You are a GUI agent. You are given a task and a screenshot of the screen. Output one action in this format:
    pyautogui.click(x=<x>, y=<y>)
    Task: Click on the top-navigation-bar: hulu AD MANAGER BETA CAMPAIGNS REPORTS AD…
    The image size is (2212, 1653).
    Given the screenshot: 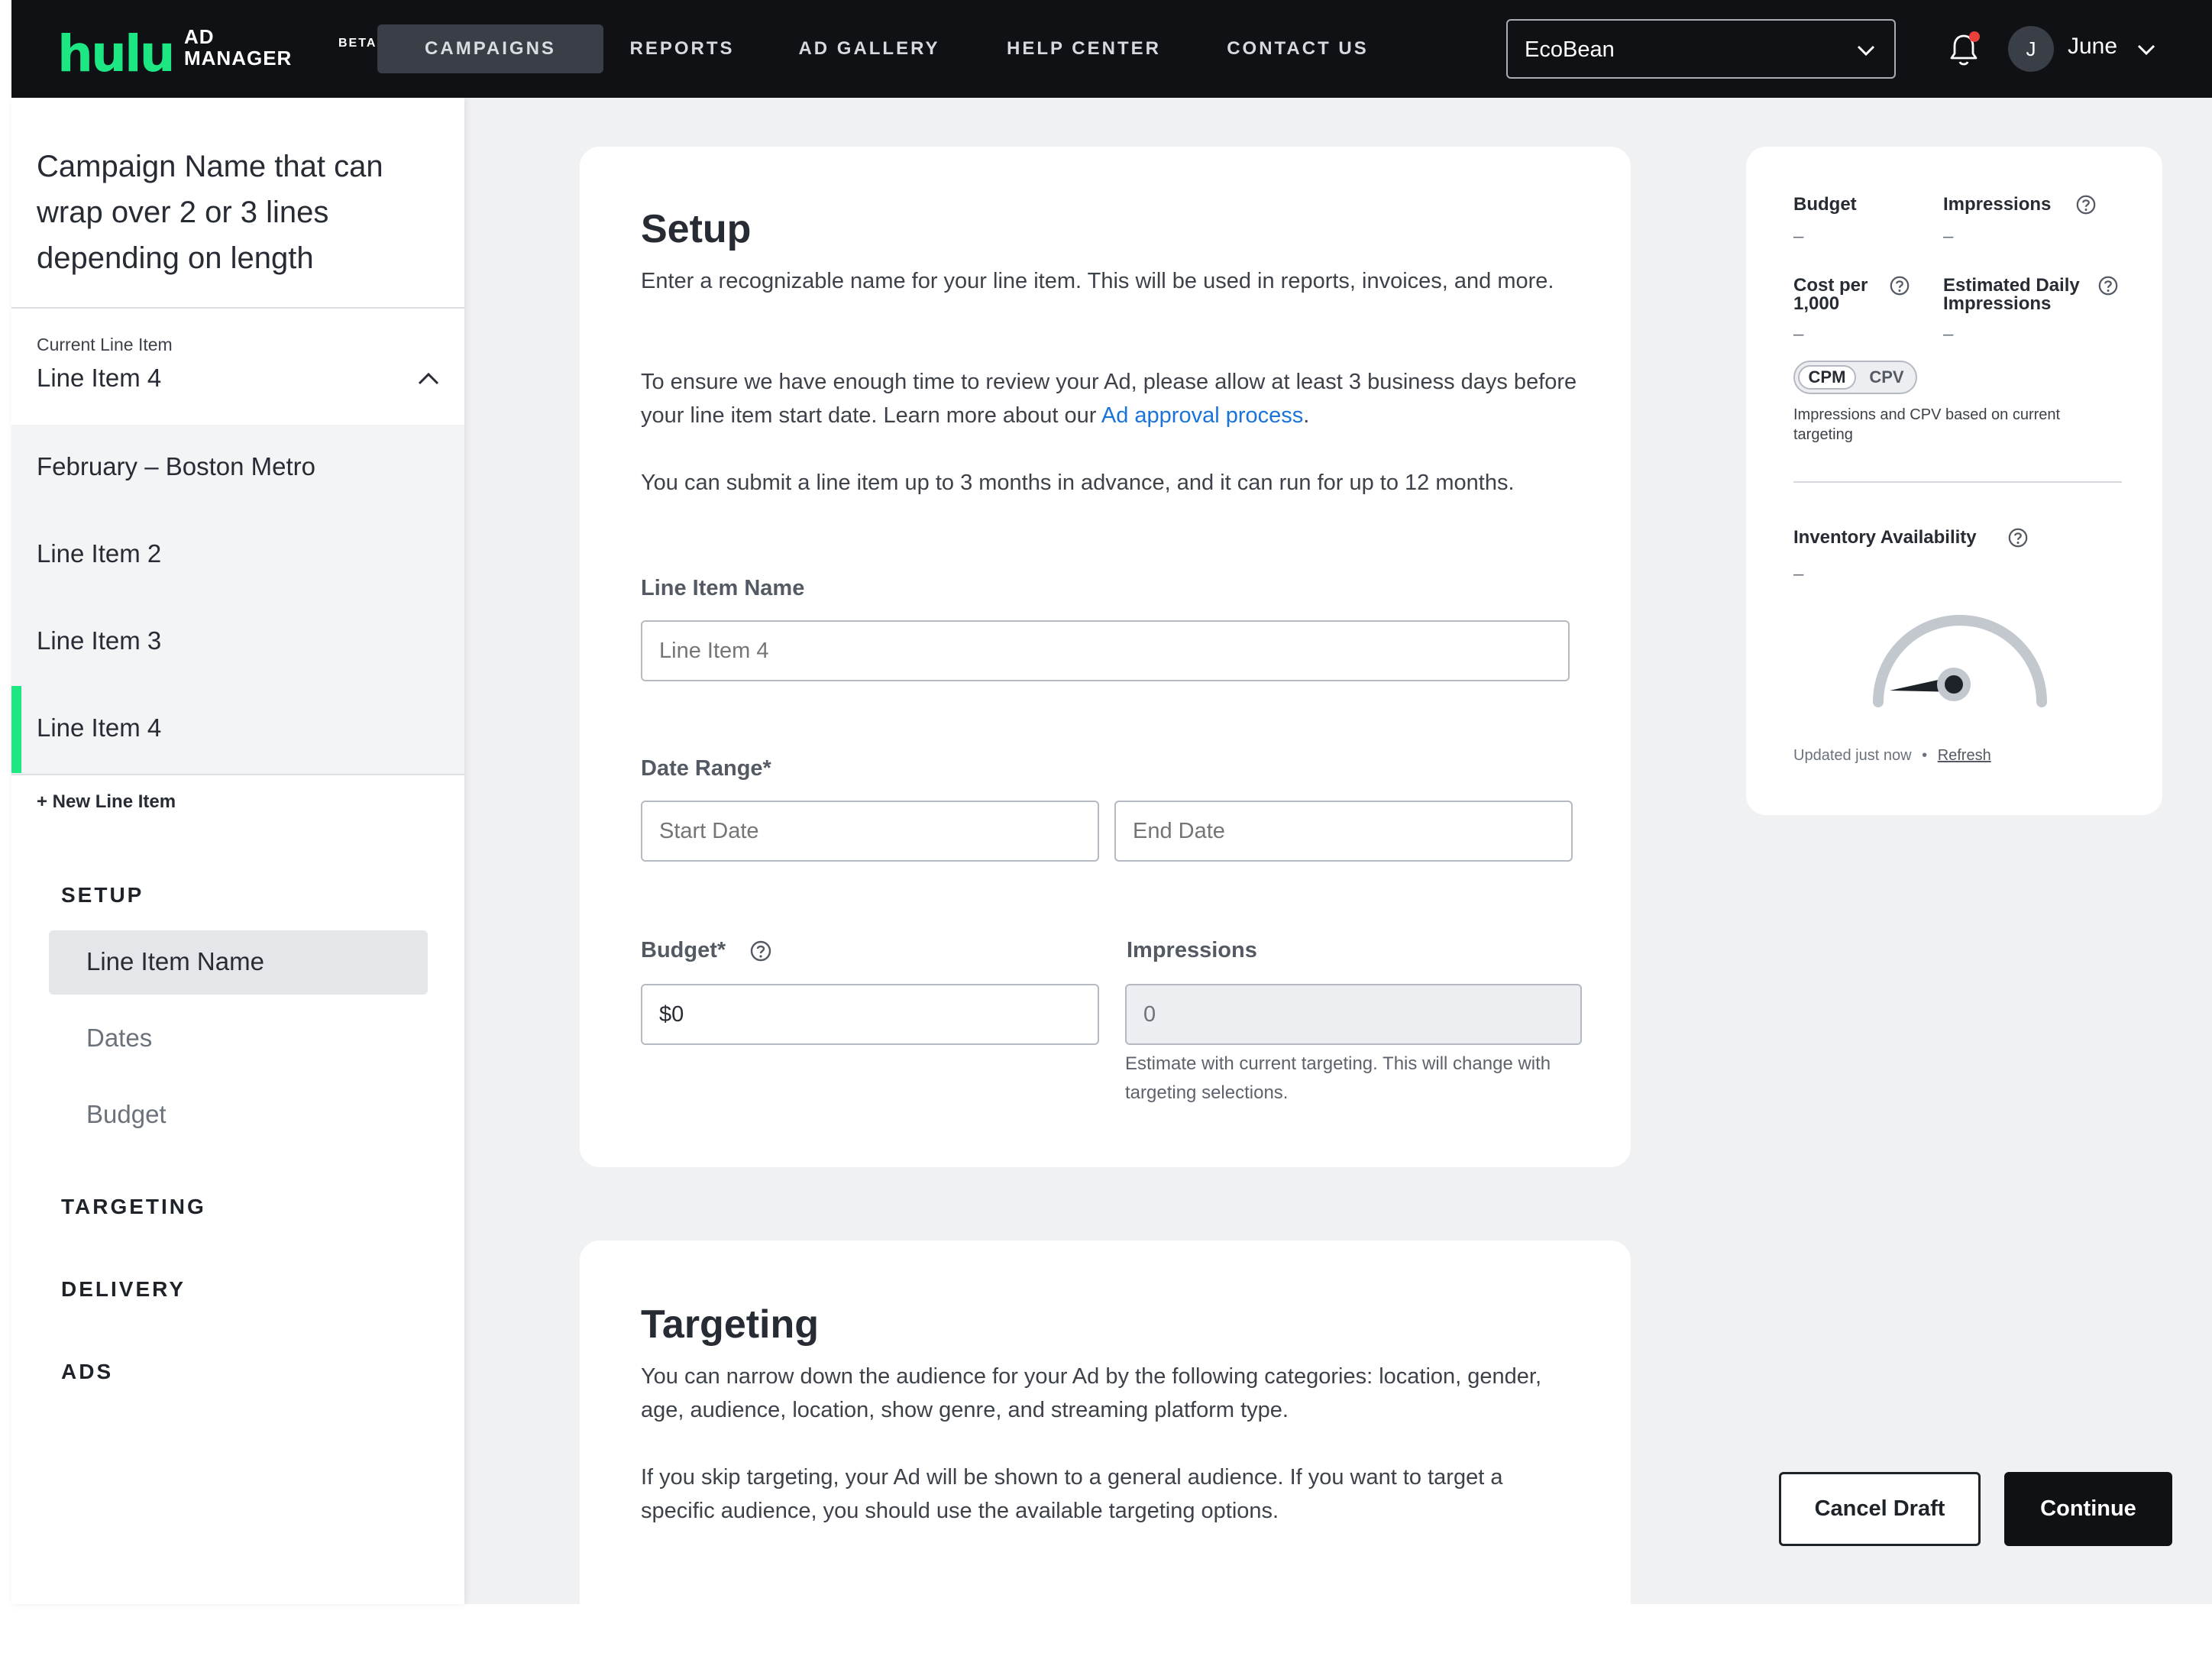 What is the action you would take?
    pyautogui.click(x=1111, y=49)
    